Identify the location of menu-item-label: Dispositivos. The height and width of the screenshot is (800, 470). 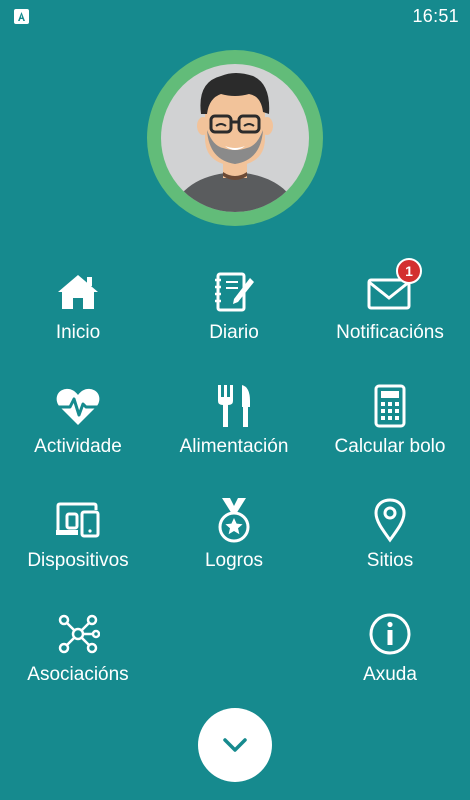
(78, 560).